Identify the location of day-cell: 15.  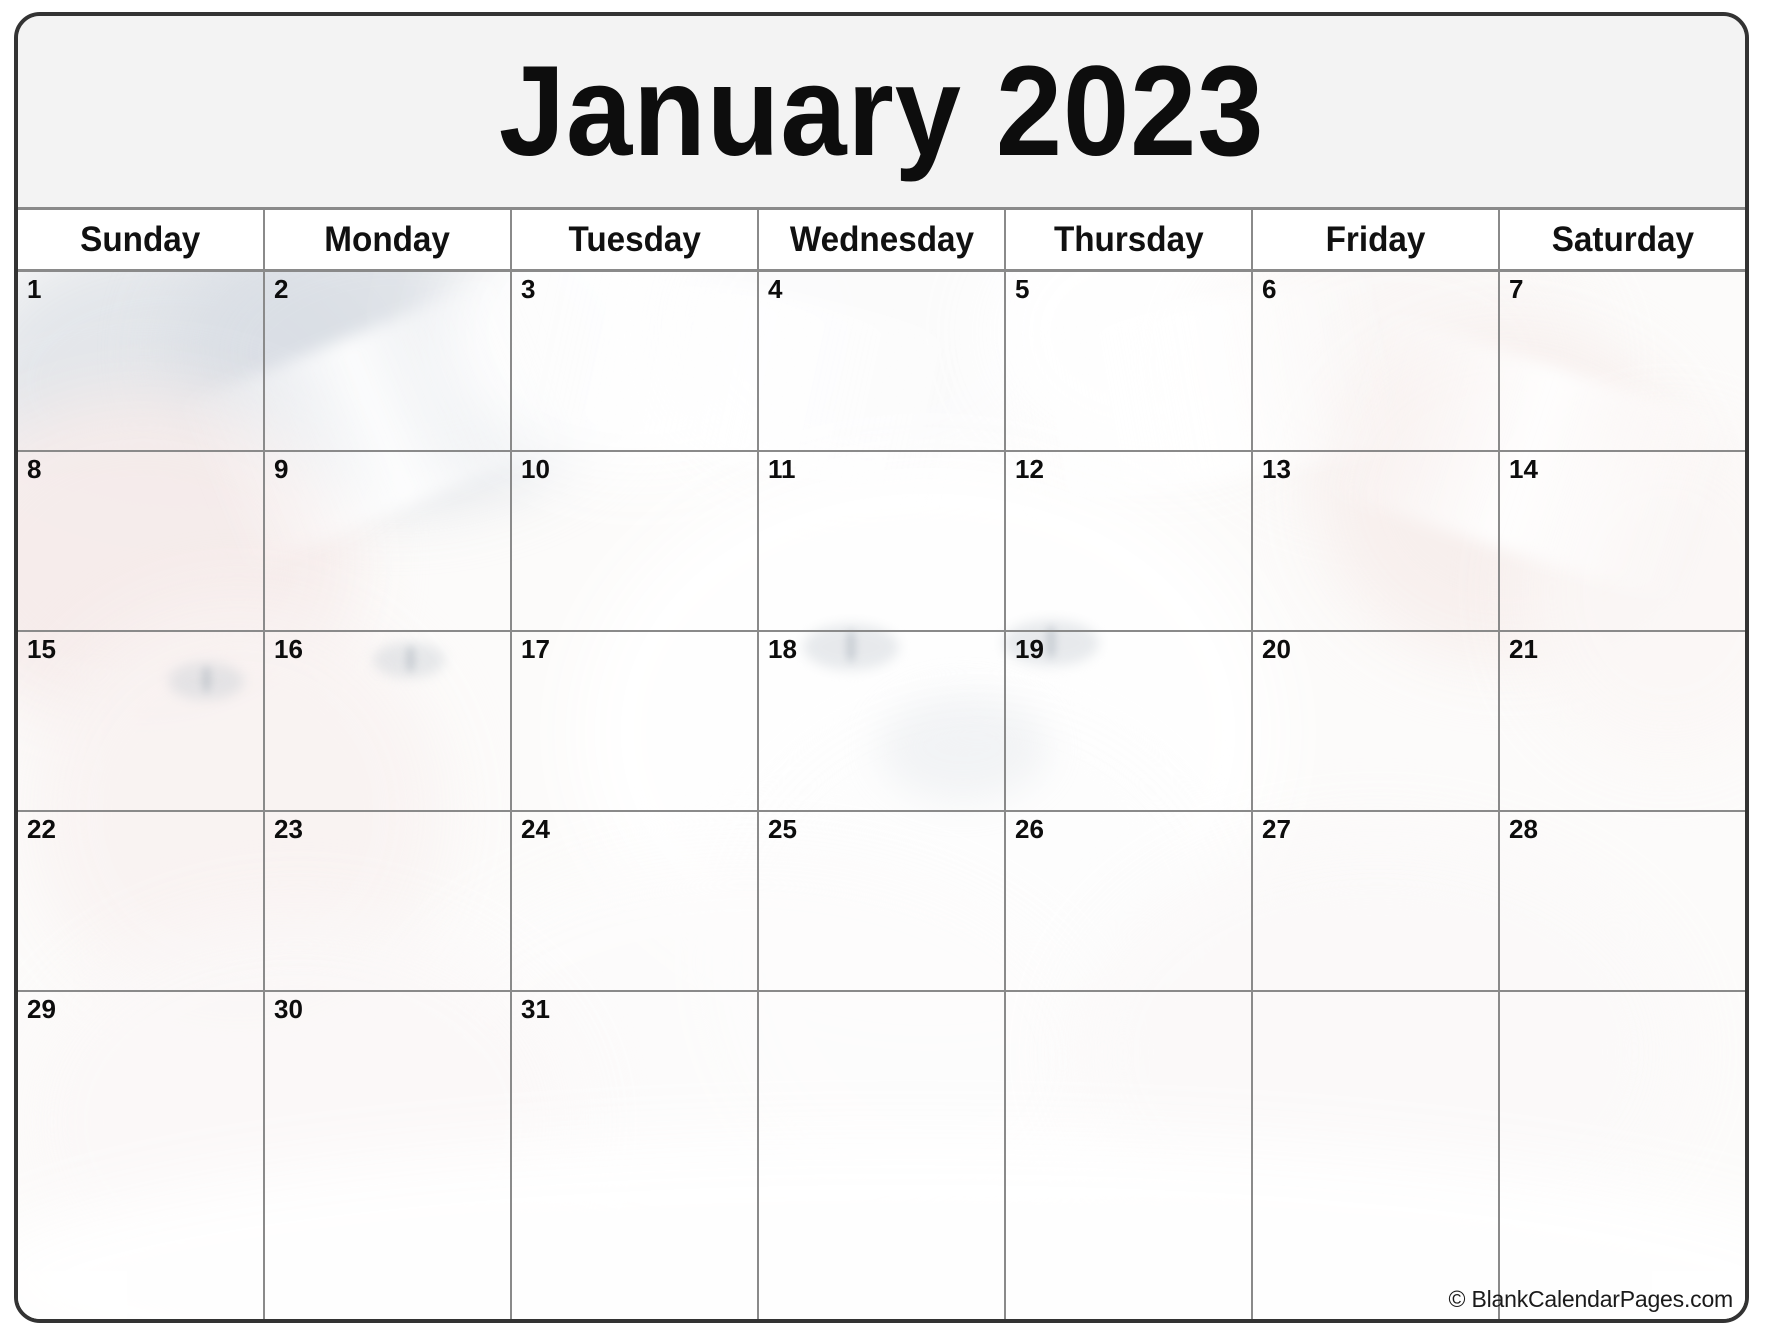
(141, 721).